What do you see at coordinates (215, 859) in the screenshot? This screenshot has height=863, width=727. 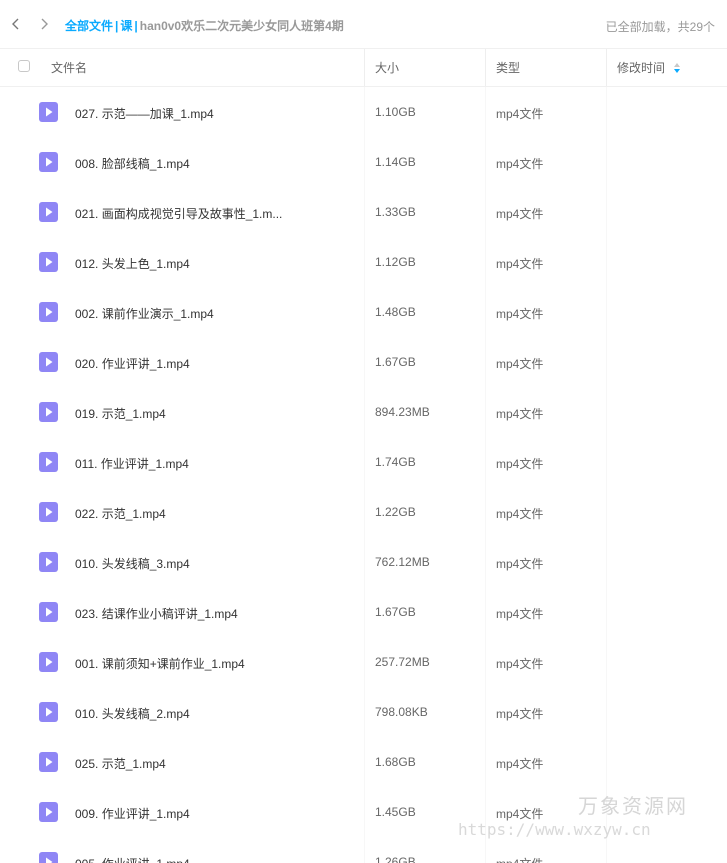 I see `file-name: 005. 作业评讲_1.mp4` at bounding box center [215, 859].